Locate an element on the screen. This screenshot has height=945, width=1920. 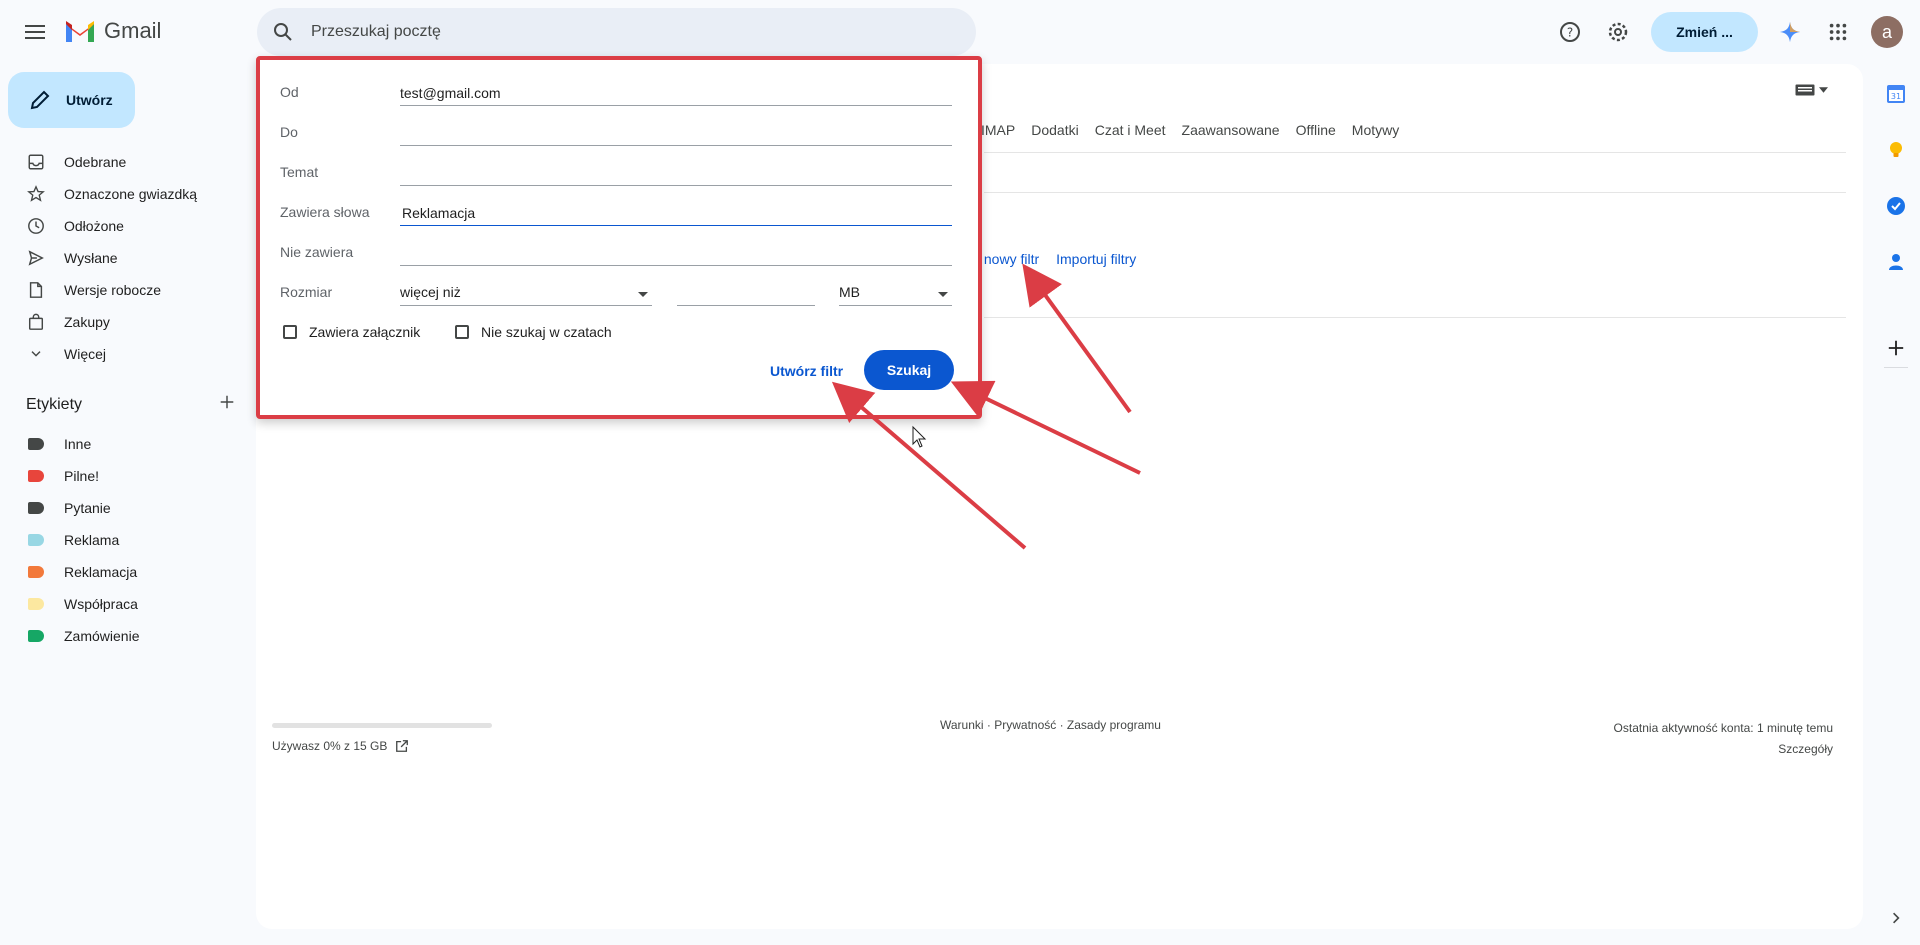
tab-advanced: Zaawansowane is located at coordinates (1231, 130).